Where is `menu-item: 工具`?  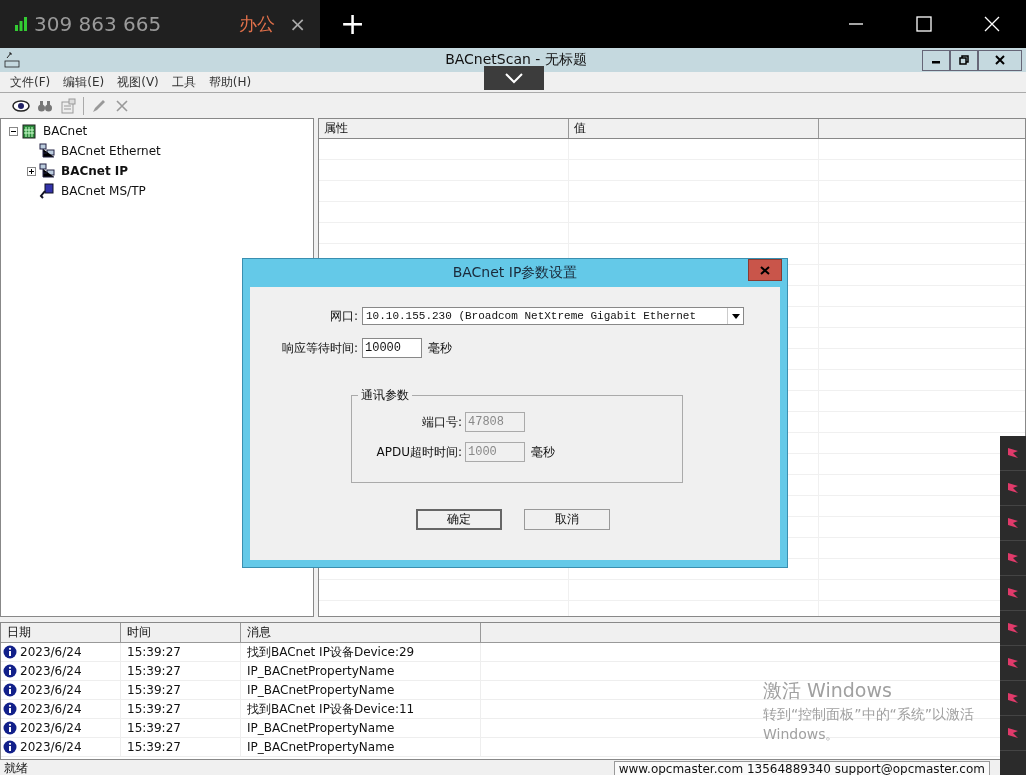
menu-item: 工具 is located at coordinates (183, 82).